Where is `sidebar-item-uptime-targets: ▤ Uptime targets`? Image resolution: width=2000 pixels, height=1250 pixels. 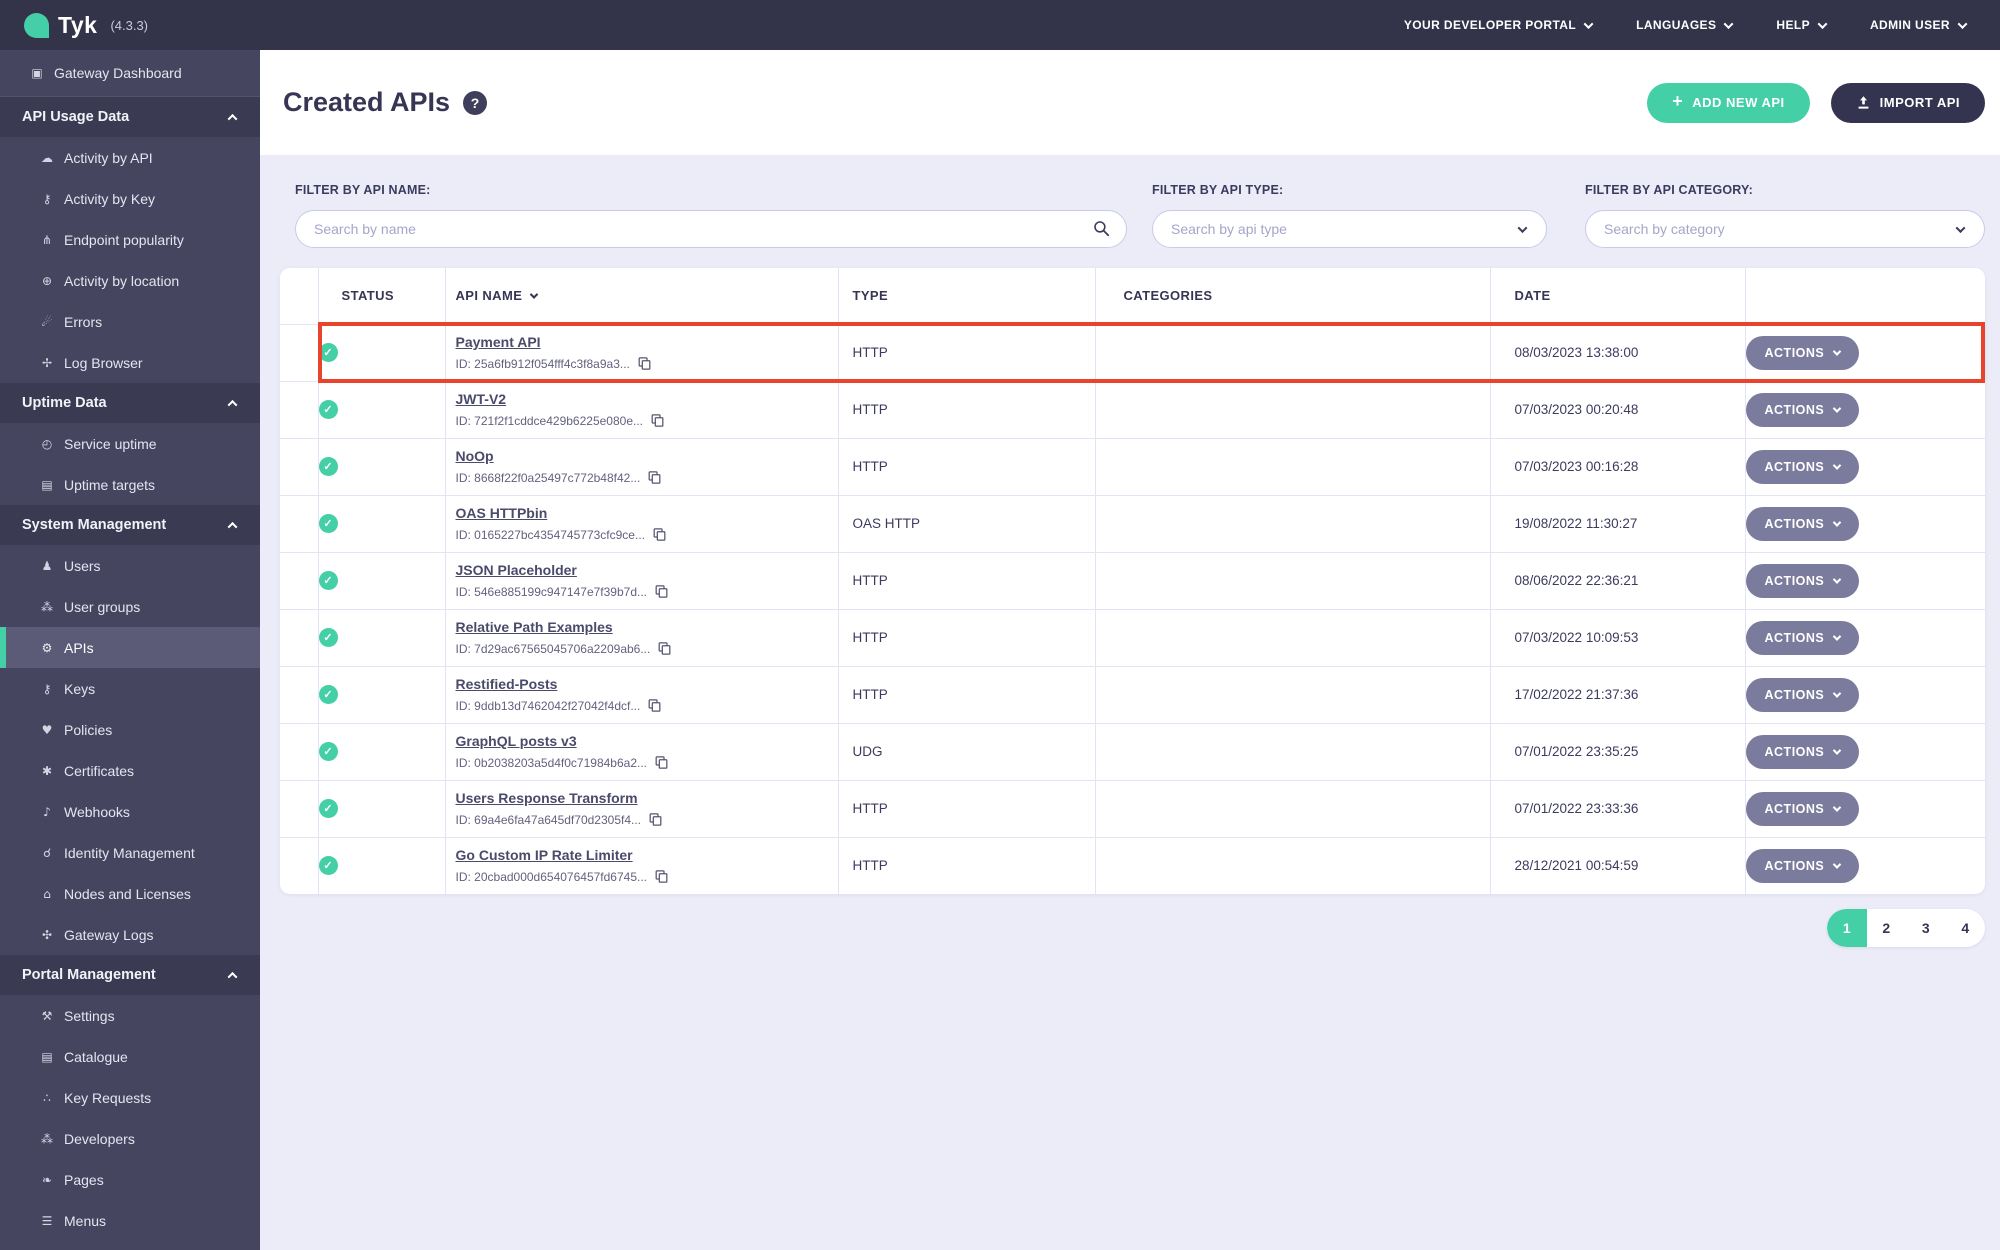
sidebar-item-uptime-targets: ▤ Uptime targets is located at coordinates (130, 484).